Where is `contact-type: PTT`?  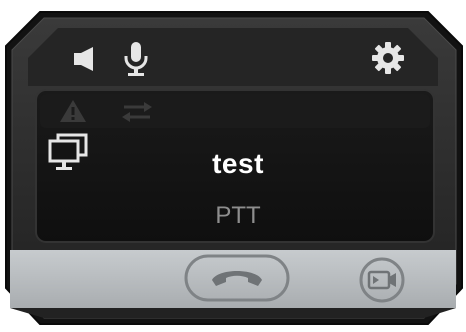 contact-type: PTT is located at coordinates (238, 215).